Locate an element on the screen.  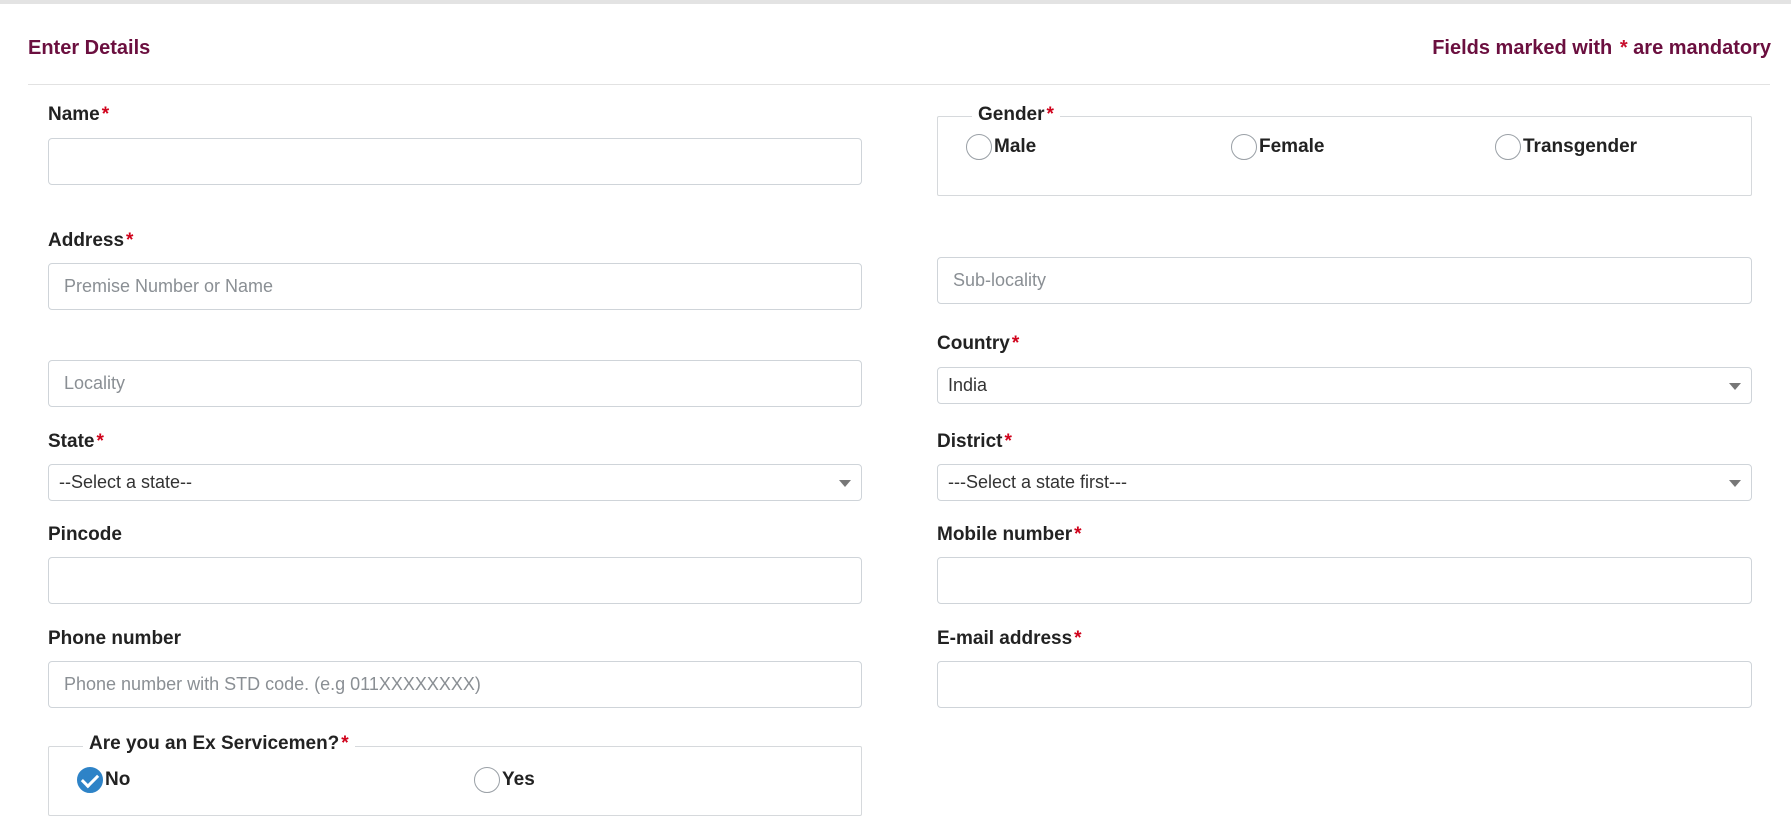
address-label: Address * is located at coordinates (91, 240).